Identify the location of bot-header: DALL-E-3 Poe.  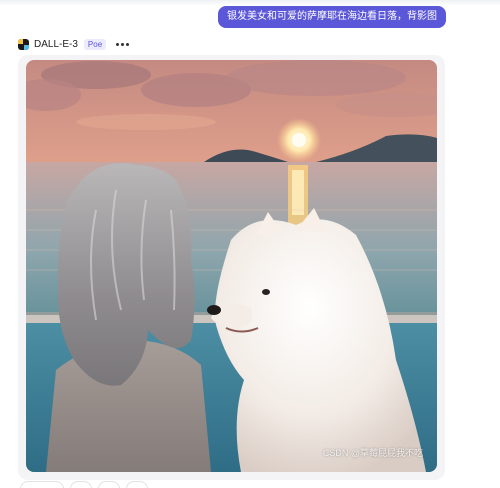
(74, 44).